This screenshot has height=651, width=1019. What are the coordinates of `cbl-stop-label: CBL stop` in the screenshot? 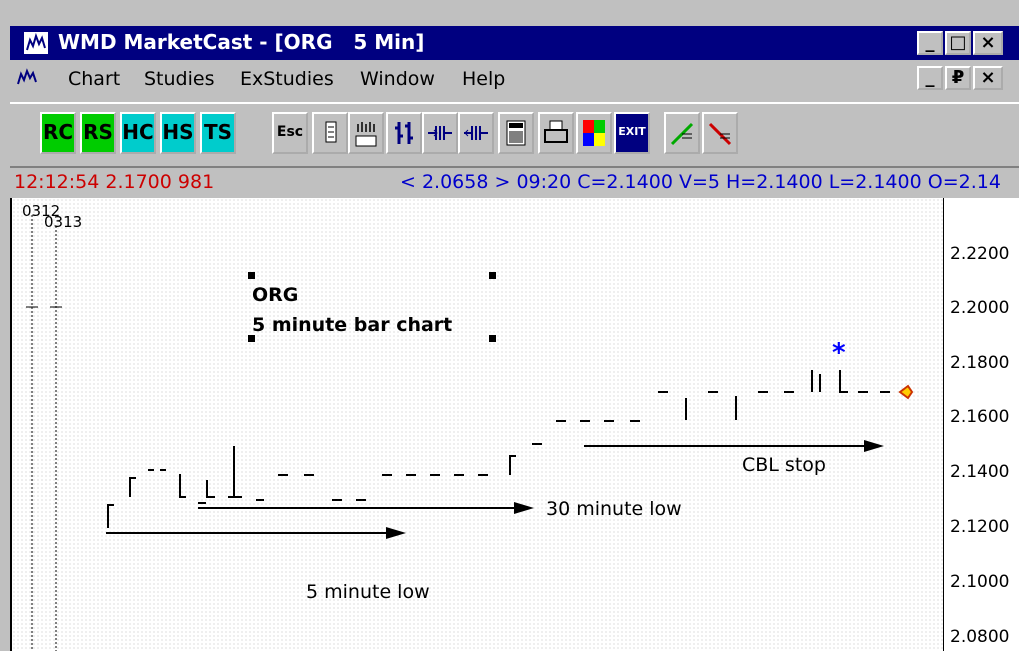 It's located at (784, 465).